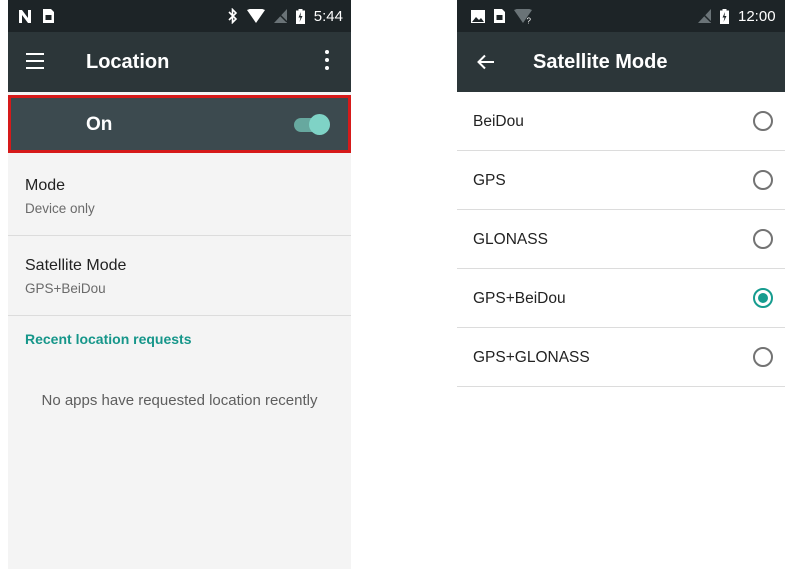  Describe the element at coordinates (763, 298) in the screenshot. I see `radio-button-selected` at that location.